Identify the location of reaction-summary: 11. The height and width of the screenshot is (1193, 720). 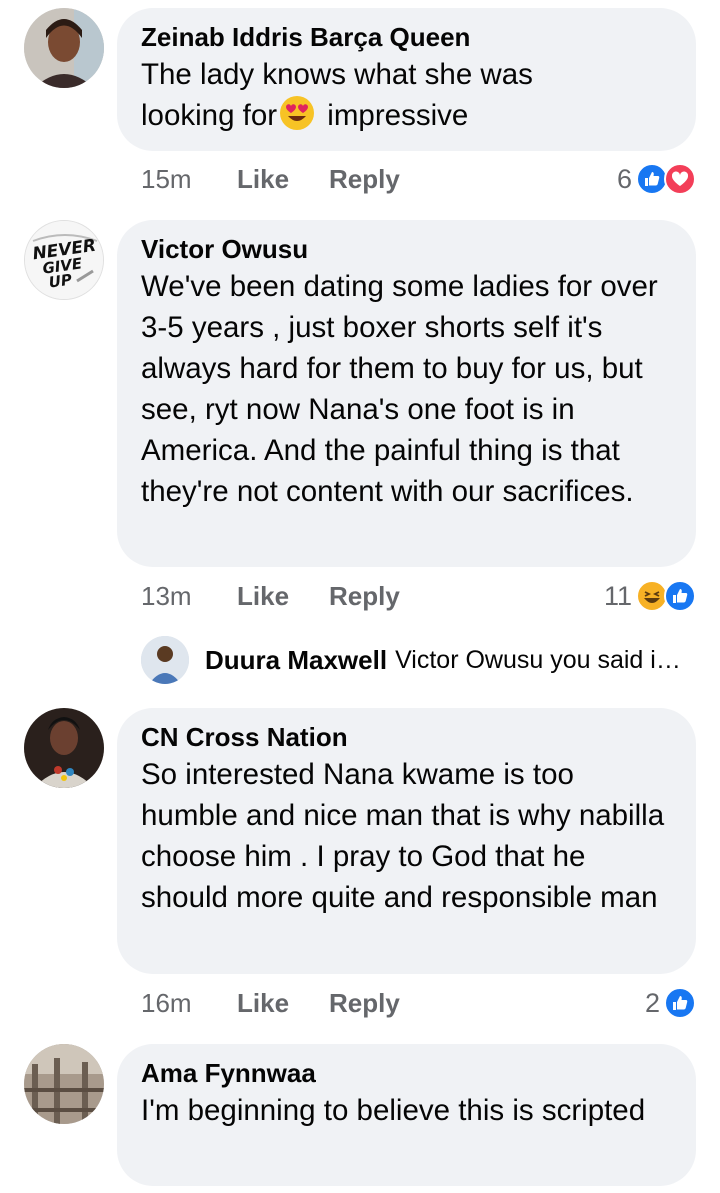
(650, 596).